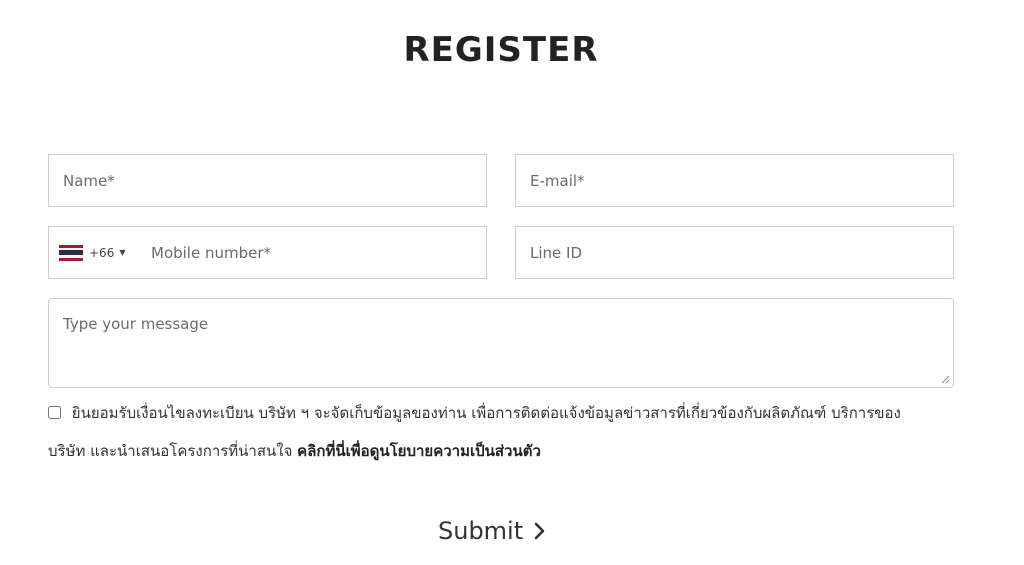  I want to click on name-field-box, so click(267, 180).